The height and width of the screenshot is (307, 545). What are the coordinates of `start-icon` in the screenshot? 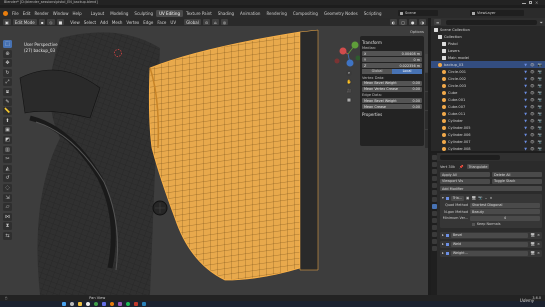 It's located at (64, 304).